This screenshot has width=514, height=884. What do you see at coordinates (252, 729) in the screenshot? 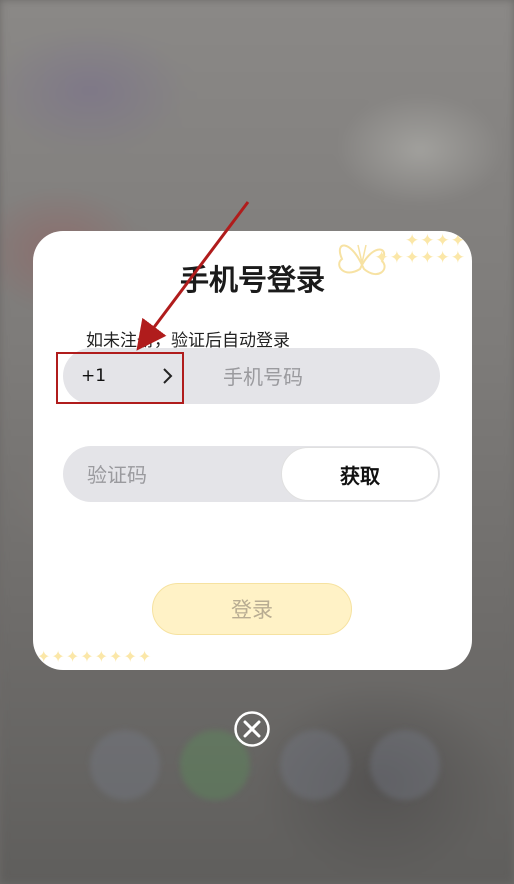
I see `close-circle-icon` at bounding box center [252, 729].